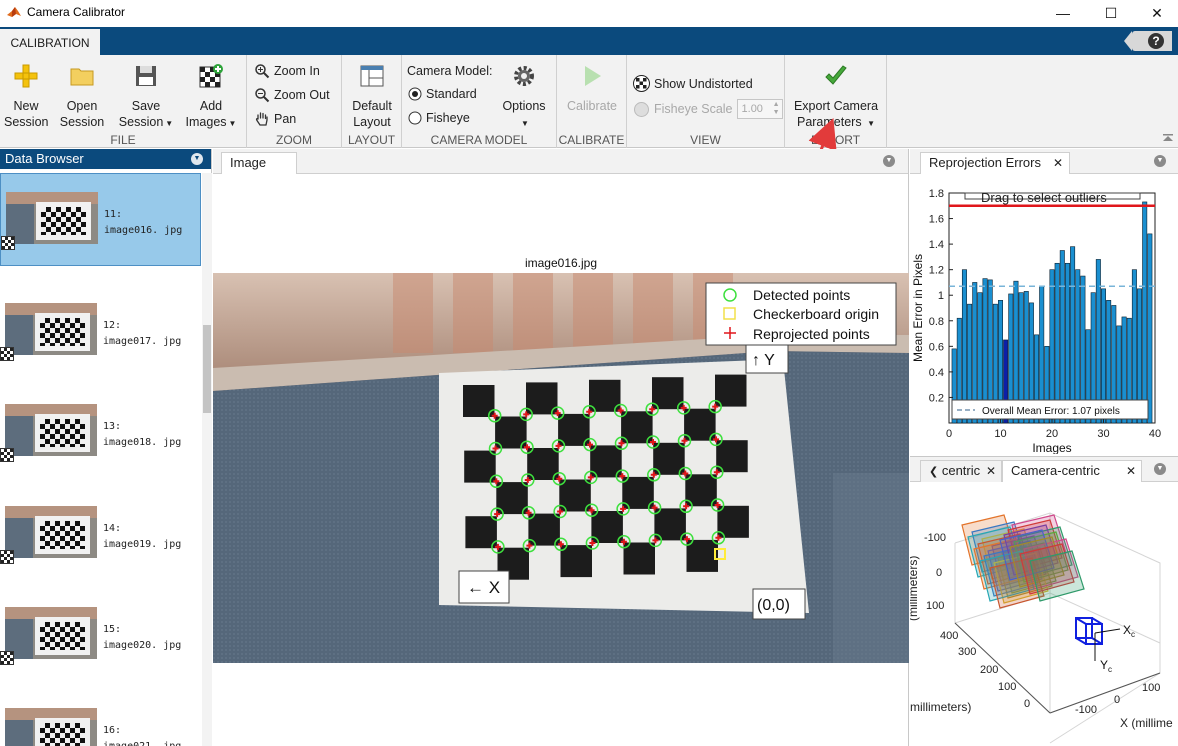  Describe the element at coordinates (415, 118) in the screenshot. I see `radio-empty-icon` at that location.